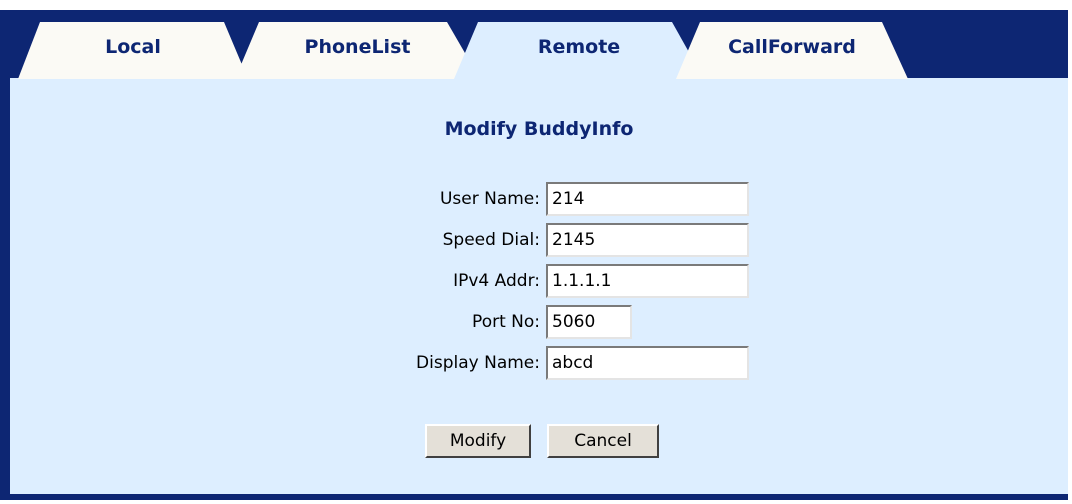  I want to click on frame-border-bottom, so click(534, 497).